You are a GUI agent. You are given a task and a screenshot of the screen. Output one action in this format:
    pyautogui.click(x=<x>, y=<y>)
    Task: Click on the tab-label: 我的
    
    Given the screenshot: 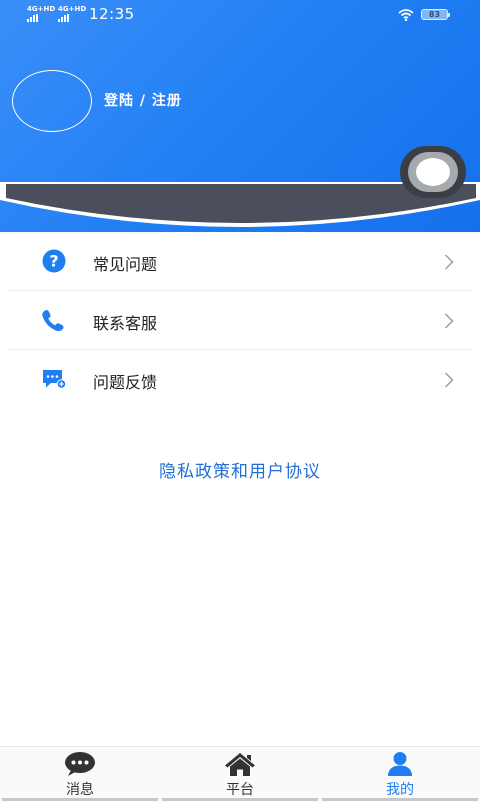 What is the action you would take?
    pyautogui.click(x=400, y=790)
    